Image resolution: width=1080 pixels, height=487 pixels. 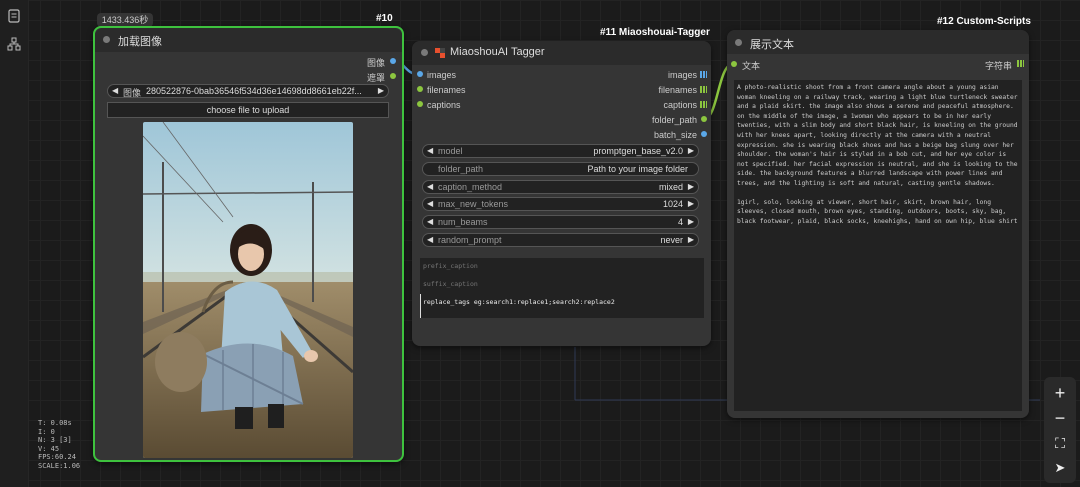 I want to click on fit-view-button: ⛶, so click(x=1060, y=443).